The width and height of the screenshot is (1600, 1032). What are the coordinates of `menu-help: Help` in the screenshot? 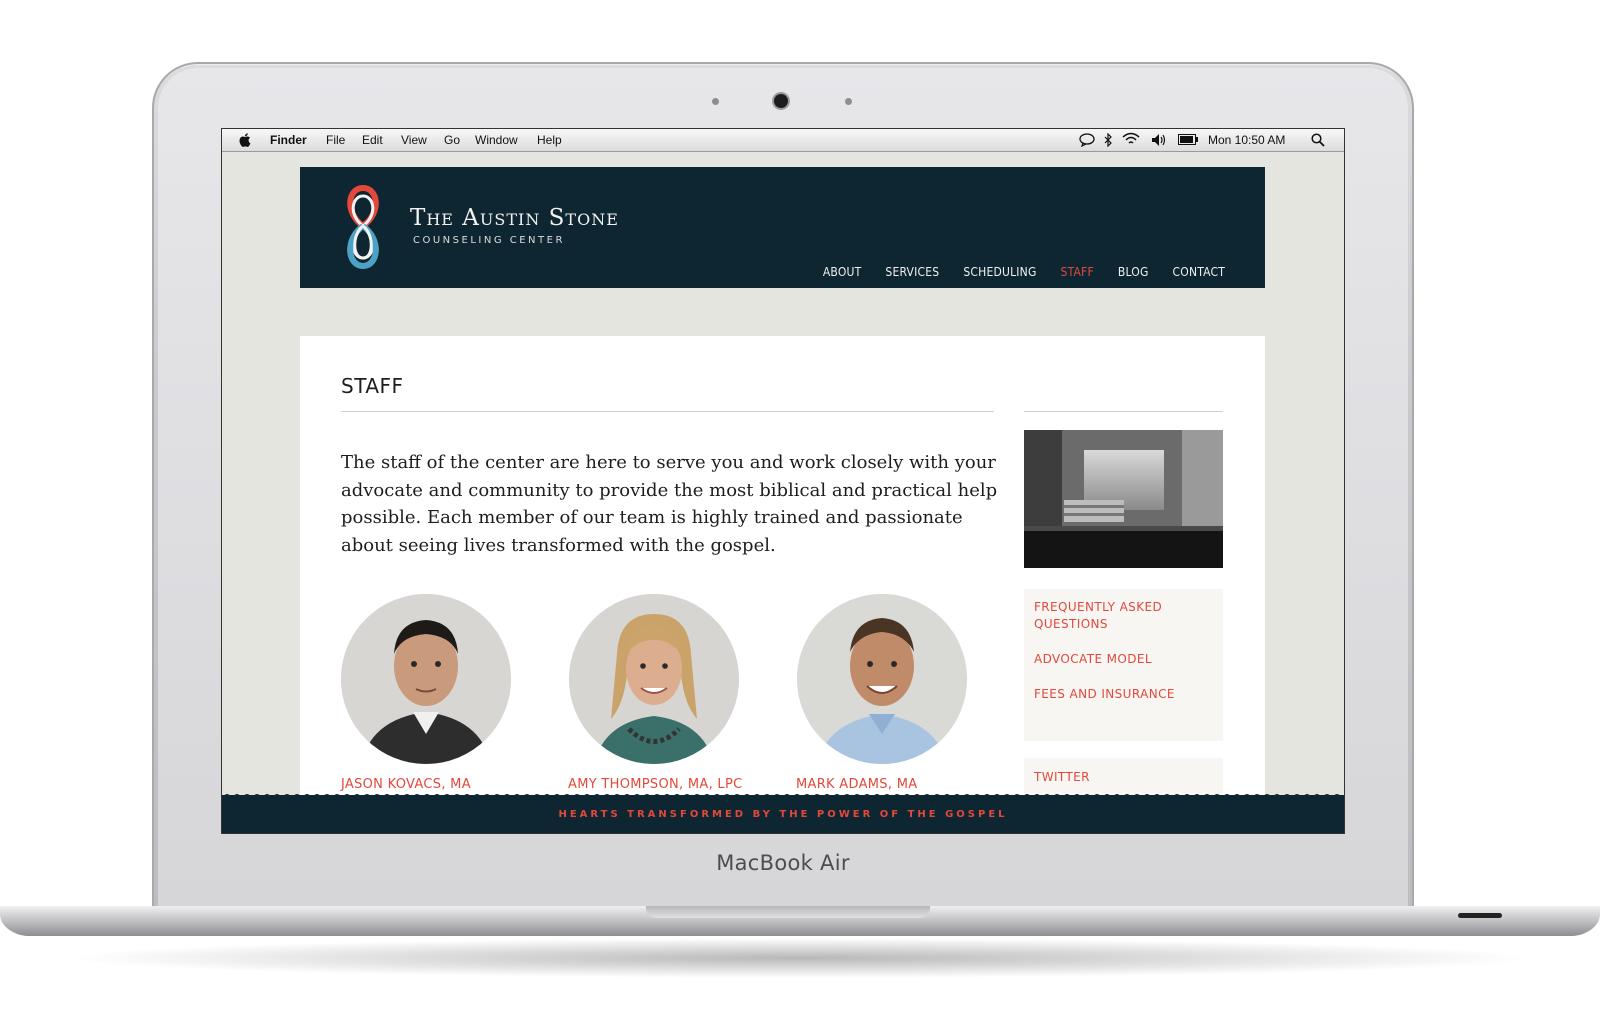 It's located at (549, 140).